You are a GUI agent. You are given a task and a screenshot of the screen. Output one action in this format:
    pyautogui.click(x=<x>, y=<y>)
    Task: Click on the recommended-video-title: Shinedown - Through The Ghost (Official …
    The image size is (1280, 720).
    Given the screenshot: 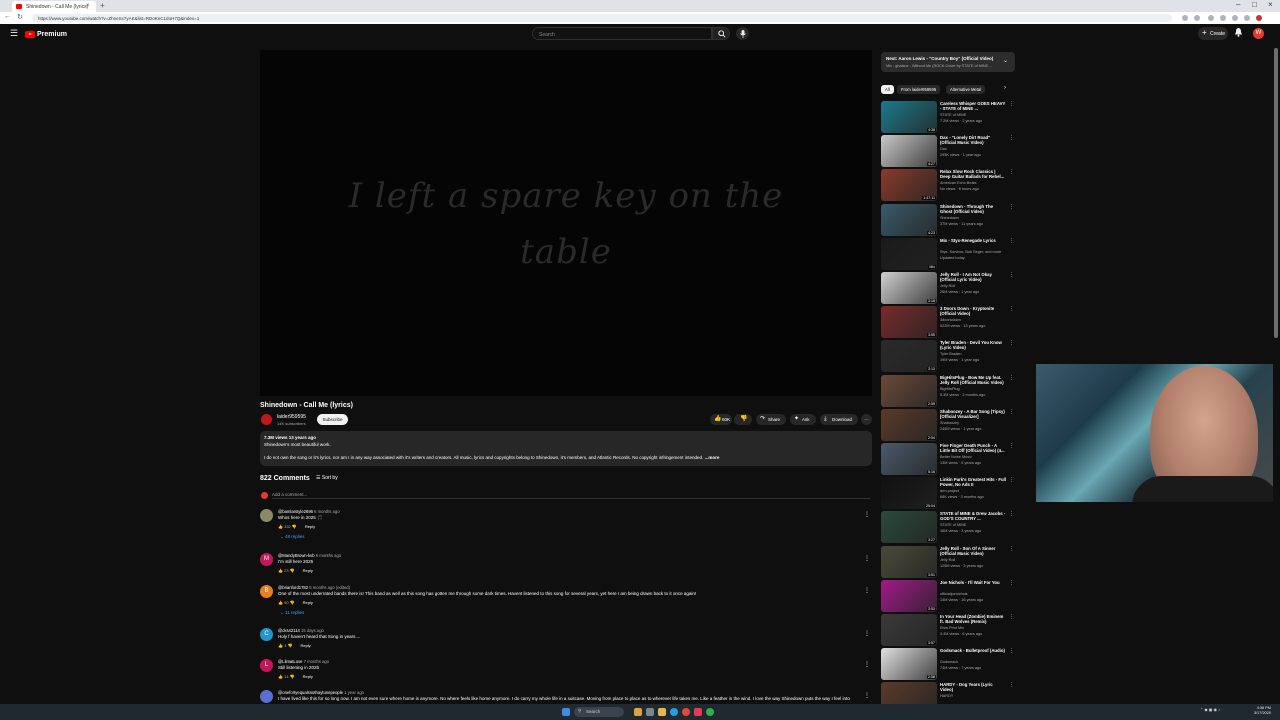 What is the action you would take?
    pyautogui.click(x=973, y=209)
    